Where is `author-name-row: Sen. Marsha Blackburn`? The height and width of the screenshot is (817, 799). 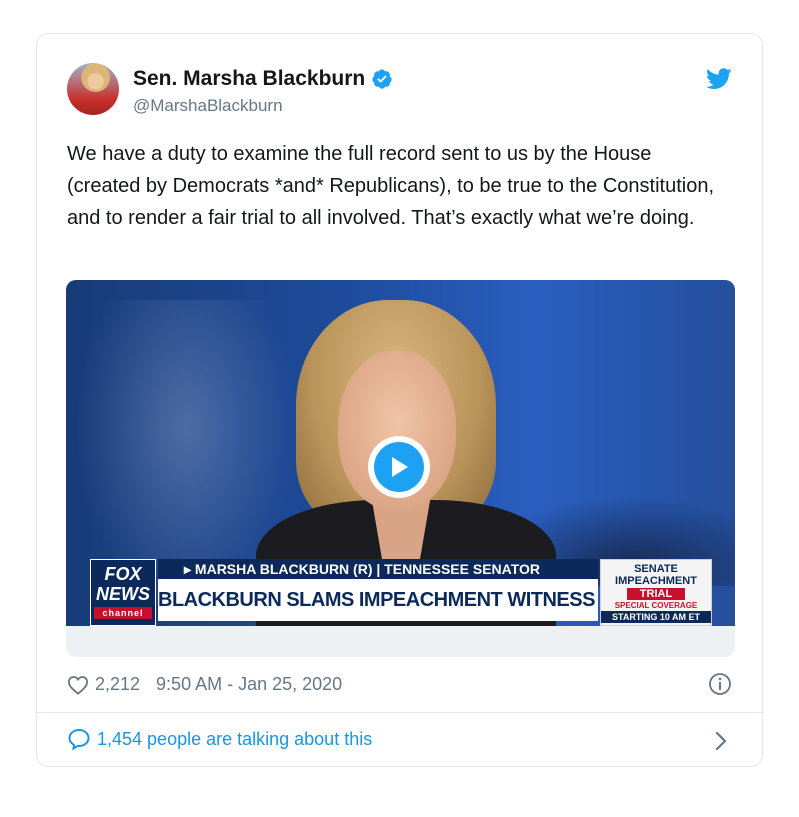
author-name-row: Sen. Marsha Blackburn is located at coordinates (263, 79).